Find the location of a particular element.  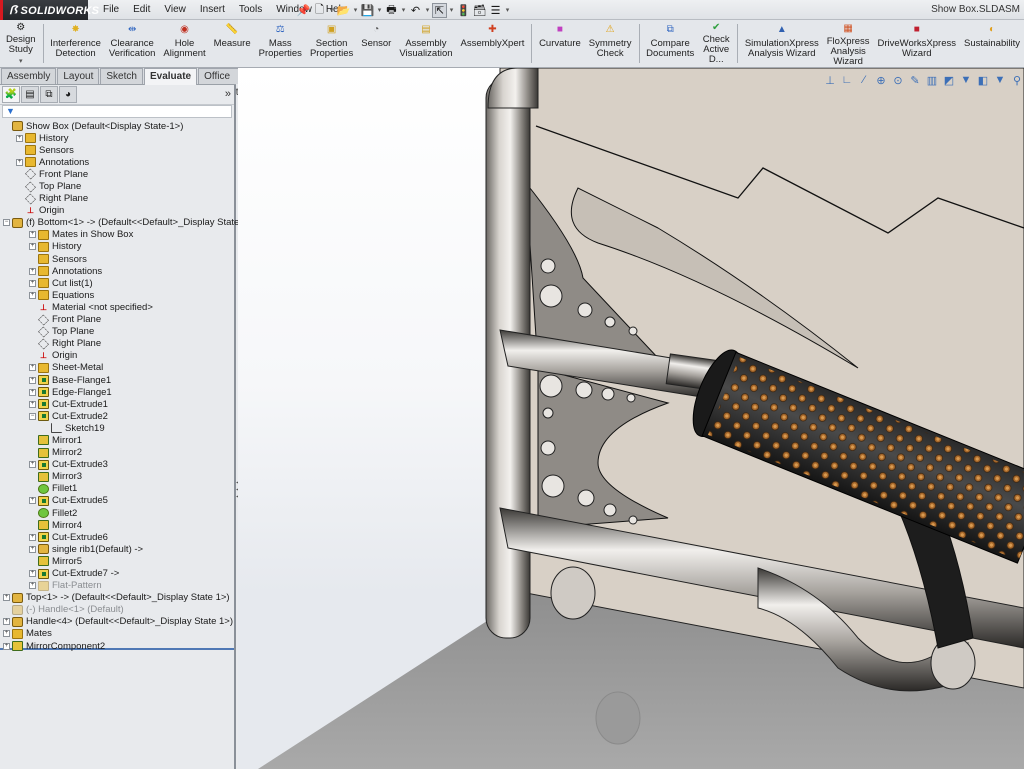

view-settings-icon: ⚲ is located at coordinates (1017, 80).